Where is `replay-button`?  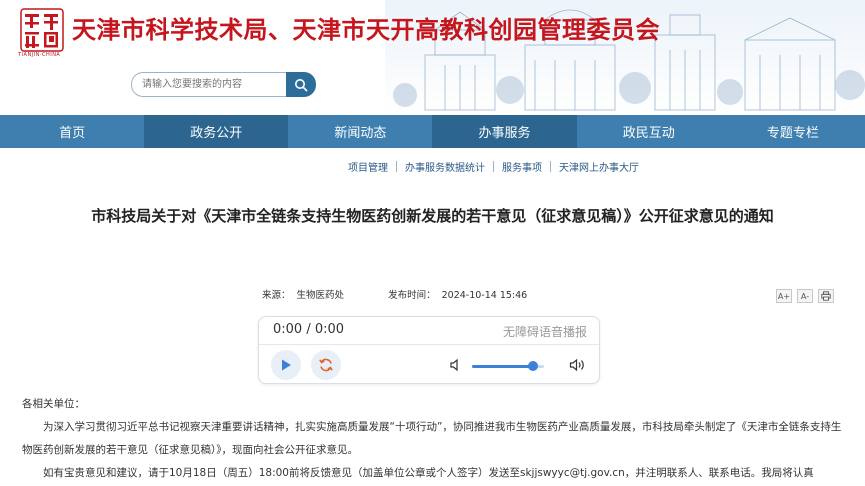 replay-button is located at coordinates (326, 365).